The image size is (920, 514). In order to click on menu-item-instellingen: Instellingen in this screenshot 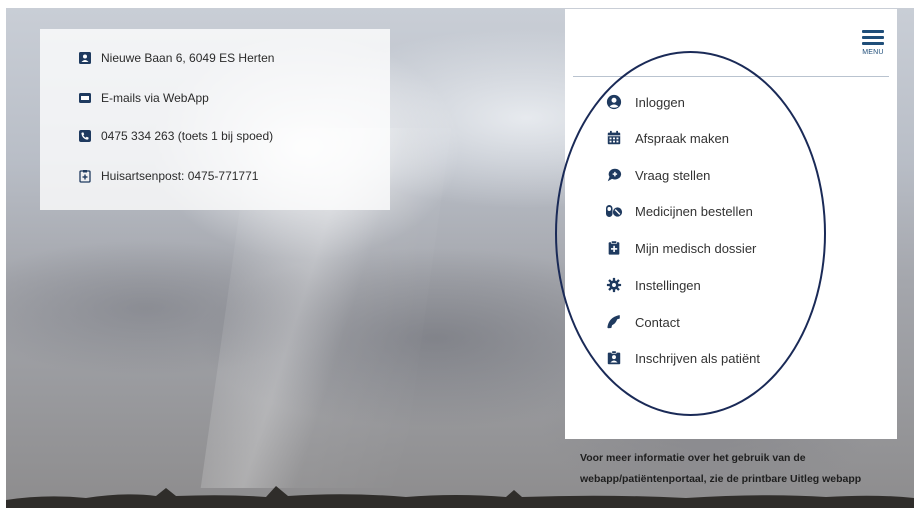, I will do `click(653, 285)`.